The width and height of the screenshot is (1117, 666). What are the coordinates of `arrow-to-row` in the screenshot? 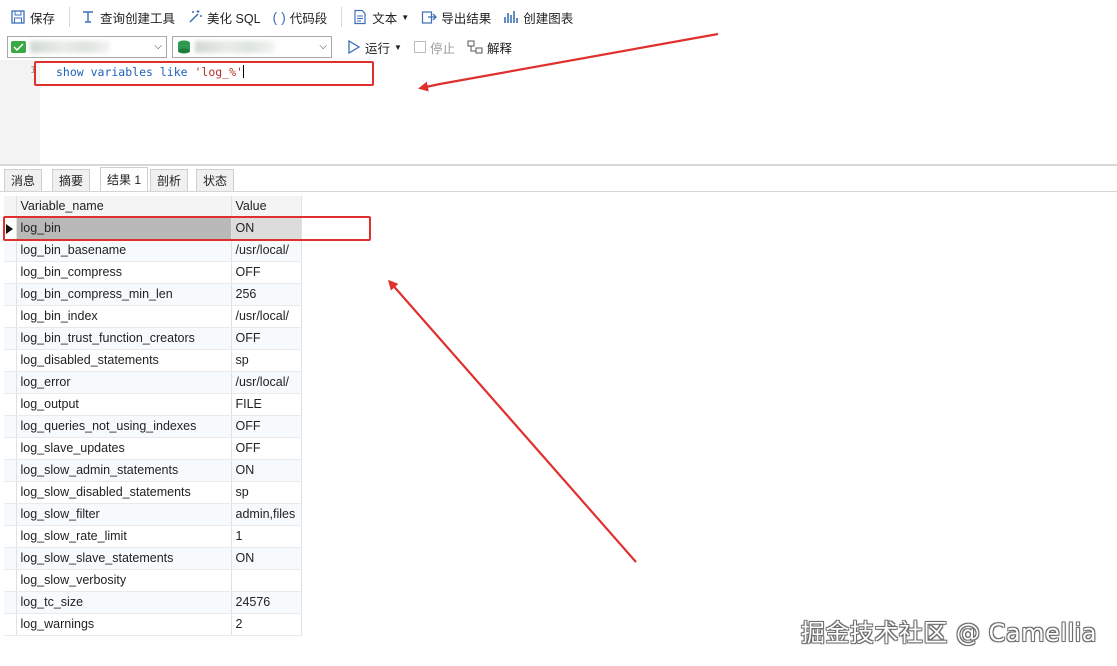 It's located at (512, 421).